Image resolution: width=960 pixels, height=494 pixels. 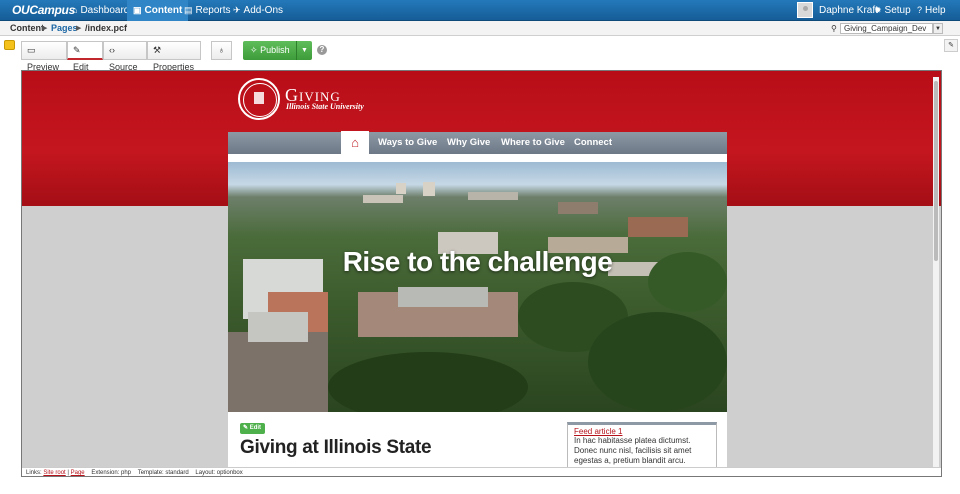 I want to click on preview-button: ▭ Preview, so click(x=44, y=56).